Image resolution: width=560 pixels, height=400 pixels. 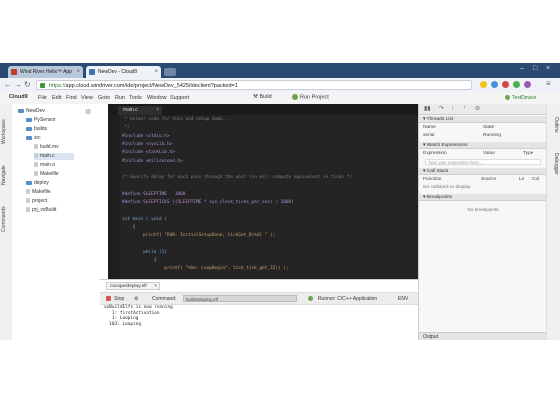 I want to click on editor-tab: main.c ×, so click(x=140, y=110).